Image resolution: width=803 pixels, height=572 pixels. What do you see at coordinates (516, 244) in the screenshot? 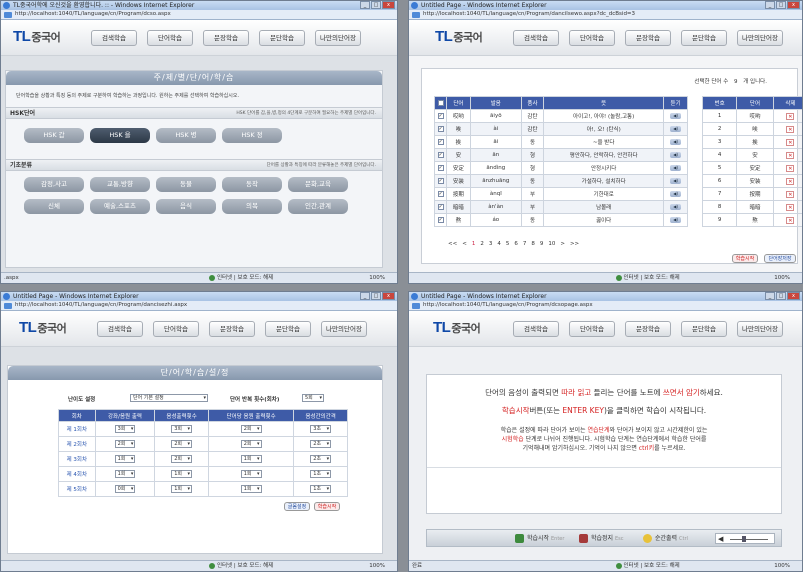
I see `page-link: 6` at bounding box center [516, 244].